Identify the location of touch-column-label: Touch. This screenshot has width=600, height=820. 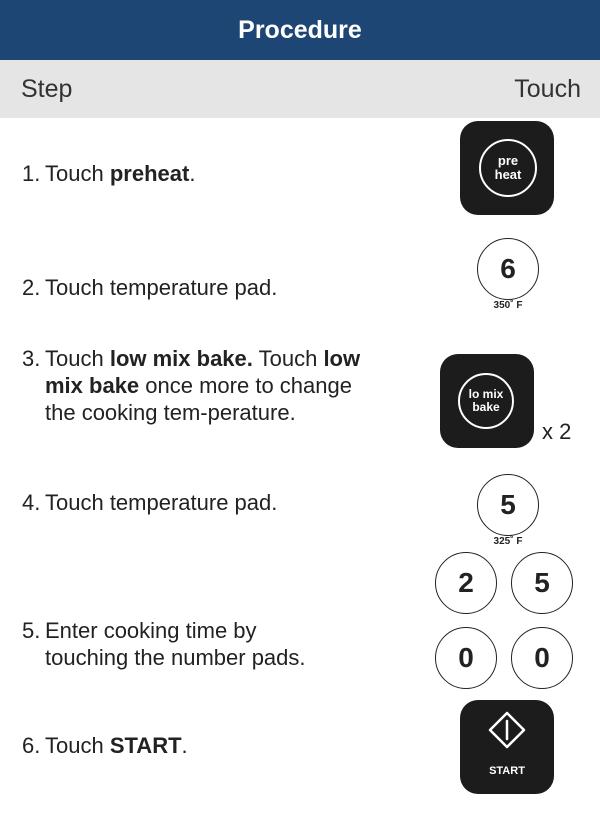
(547, 89).